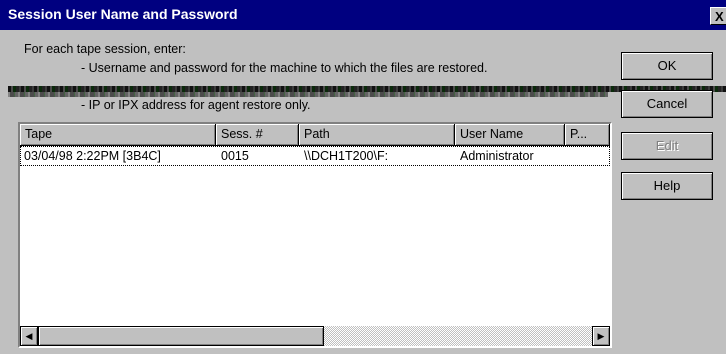 This screenshot has height=354, width=726. I want to click on instruction-line-1: For each tape session, enter:, so click(105, 49).